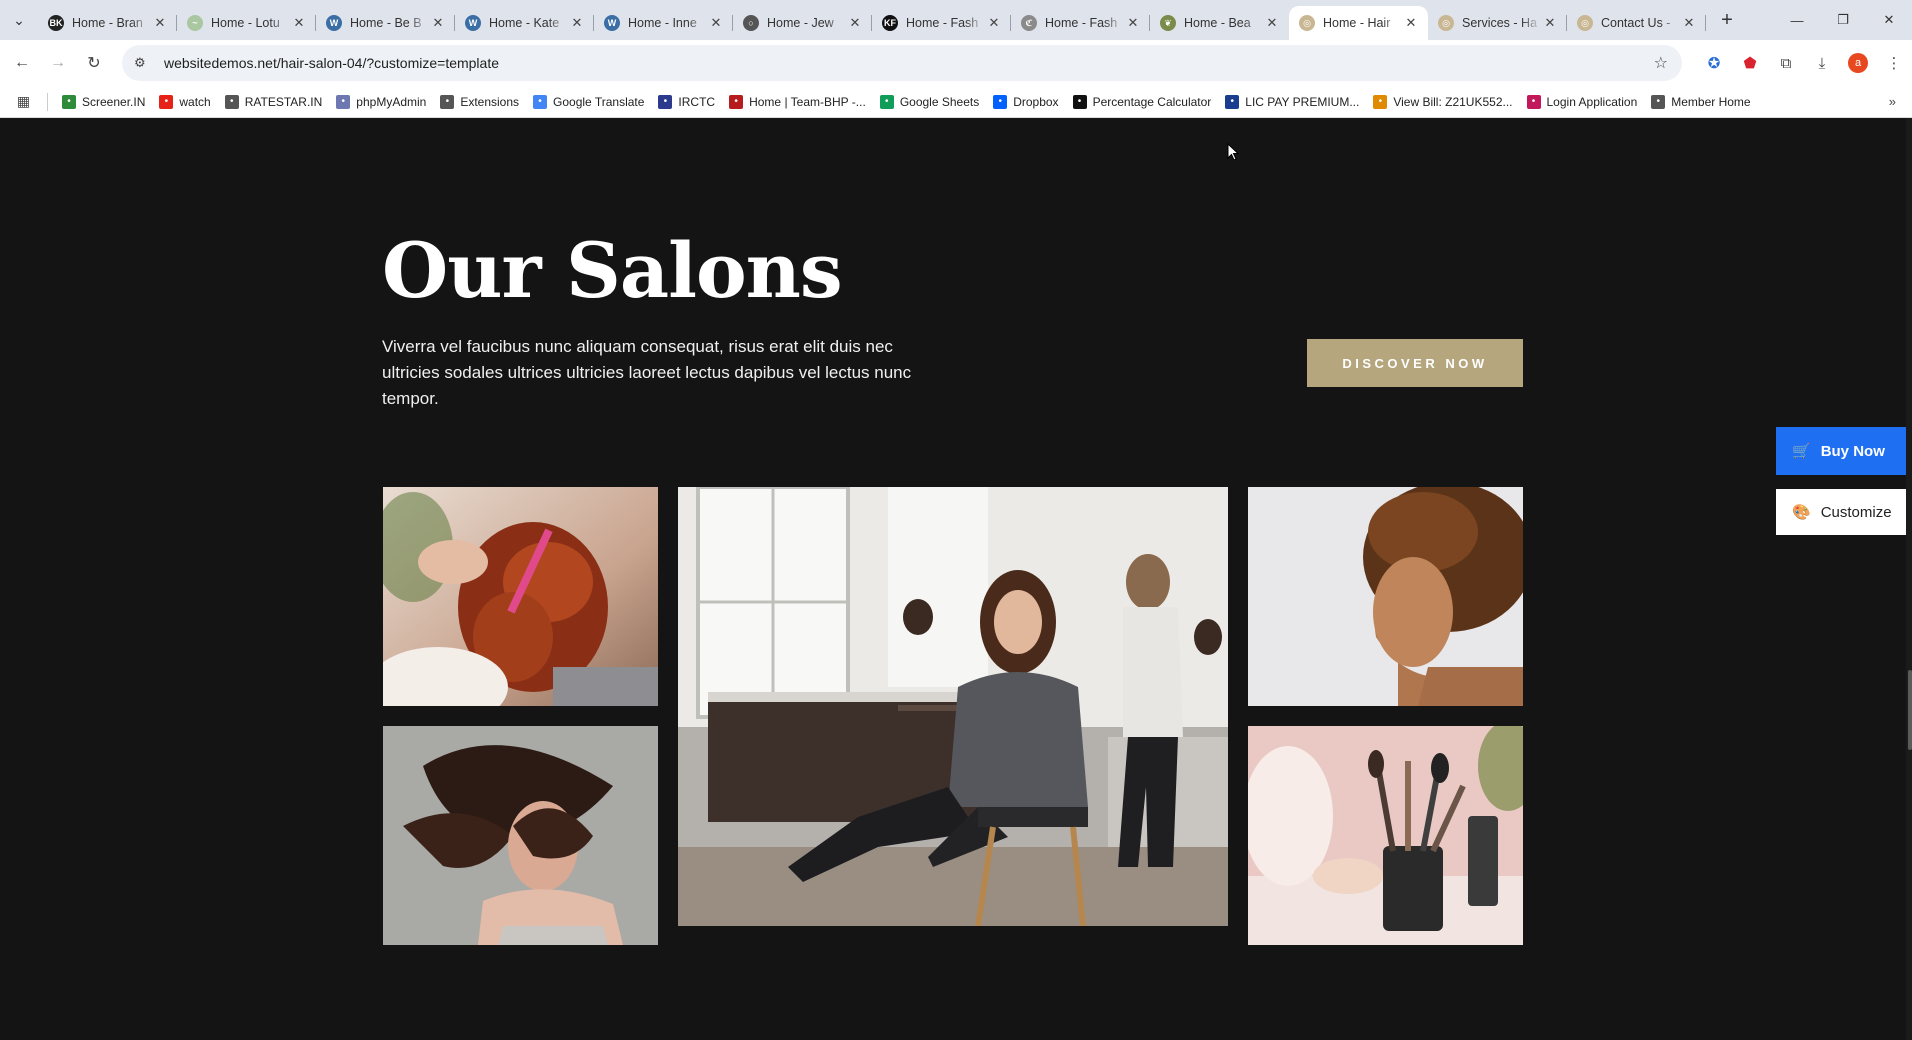 This screenshot has width=1912, height=1040. I want to click on bookmark-item: • watch, so click(185, 101).